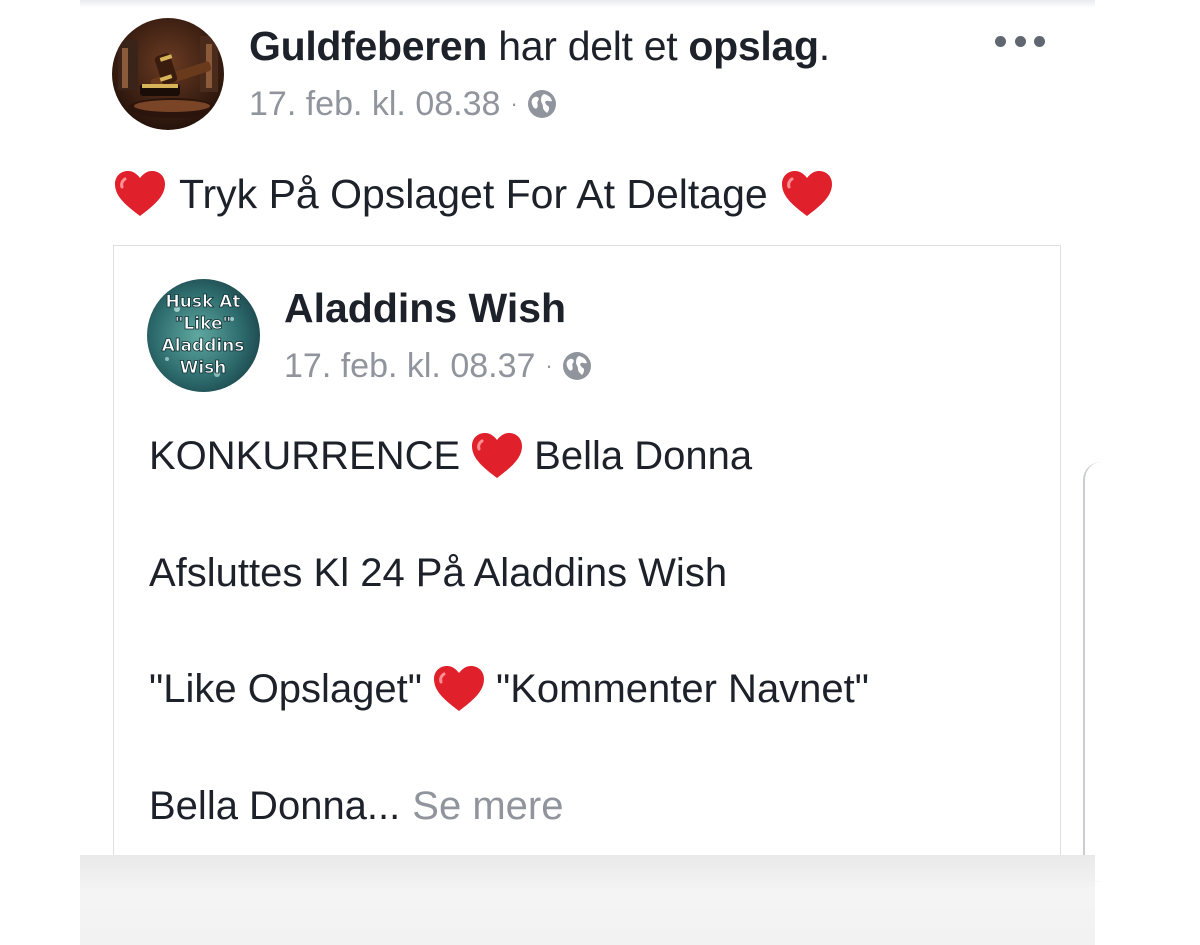  Describe the element at coordinates (203, 346) in the screenshot. I see `avatar-text-line: Aladdins` at that location.